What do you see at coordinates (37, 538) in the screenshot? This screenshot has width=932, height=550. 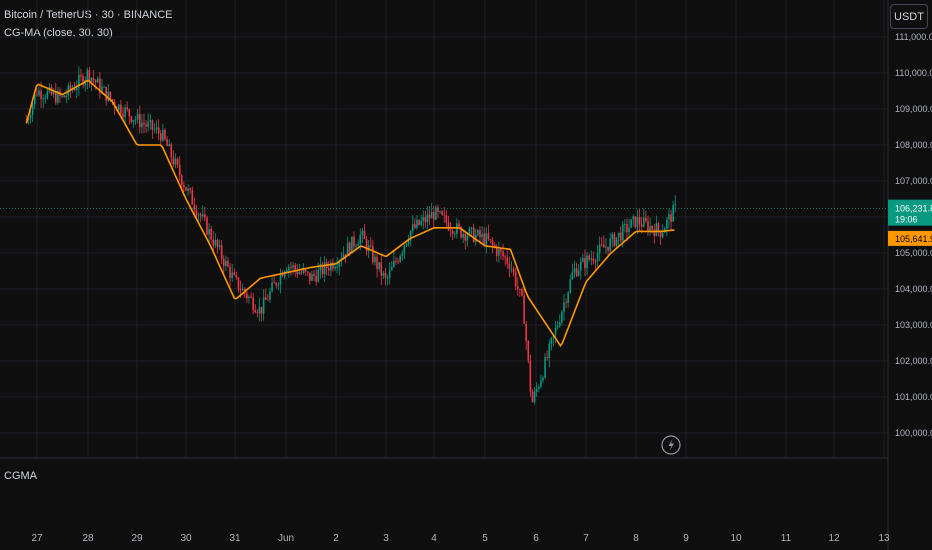 I see `time-label-0: 27` at bounding box center [37, 538].